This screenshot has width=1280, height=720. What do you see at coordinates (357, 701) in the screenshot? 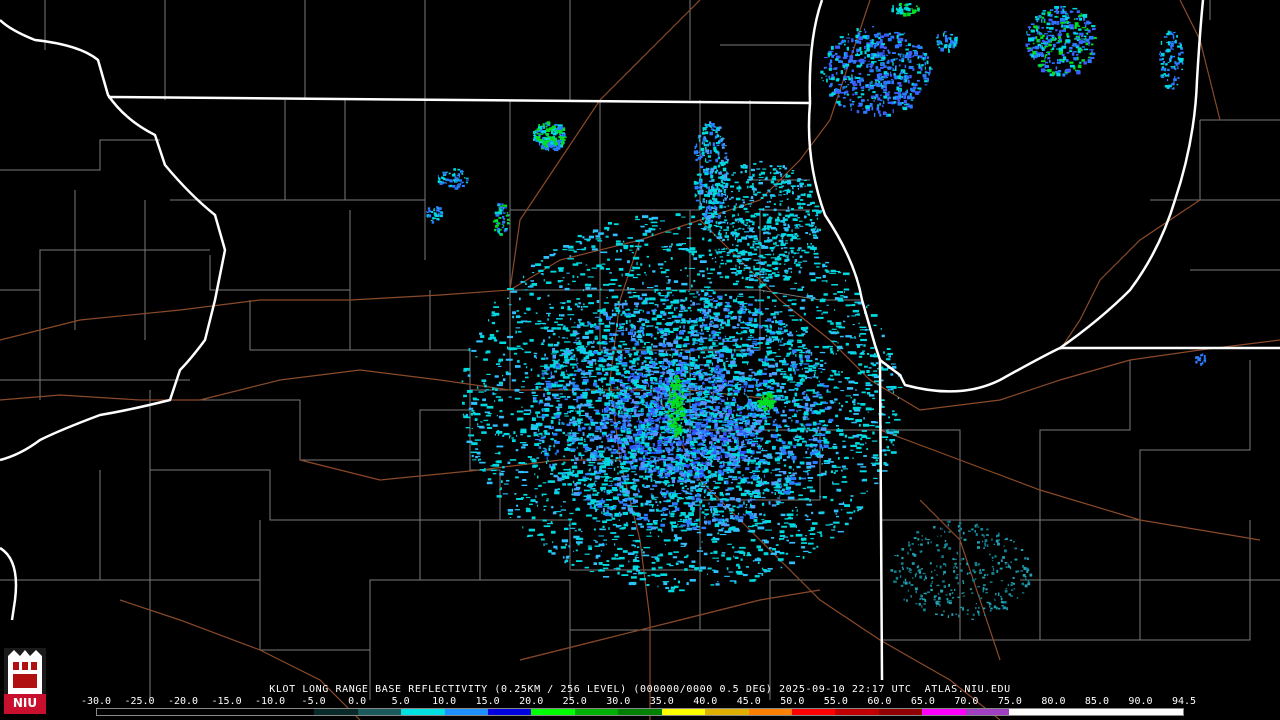
I see `colorbar-tick-label: 0.0` at bounding box center [357, 701].